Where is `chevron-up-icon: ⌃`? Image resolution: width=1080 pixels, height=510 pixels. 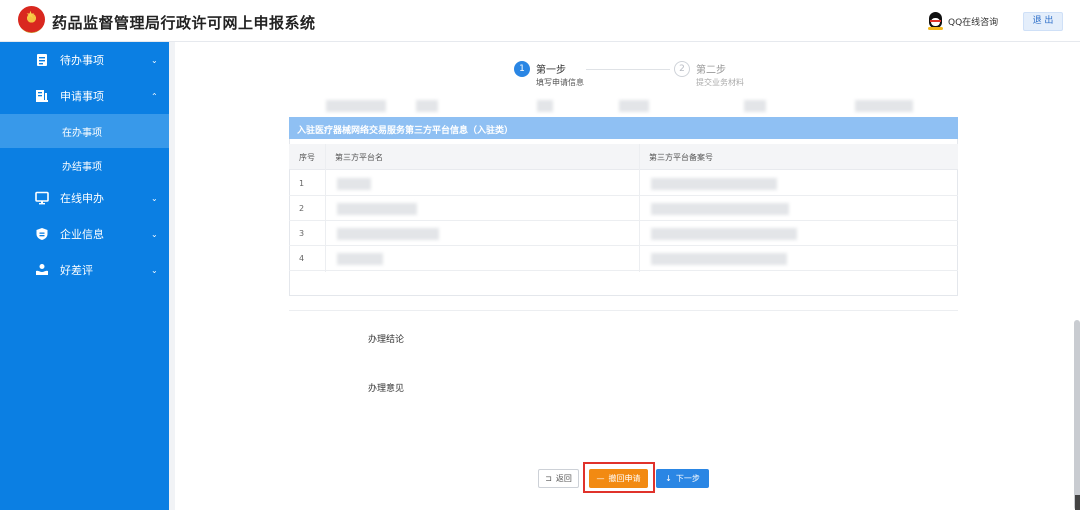 chevron-up-icon: ⌃ is located at coordinates (154, 96).